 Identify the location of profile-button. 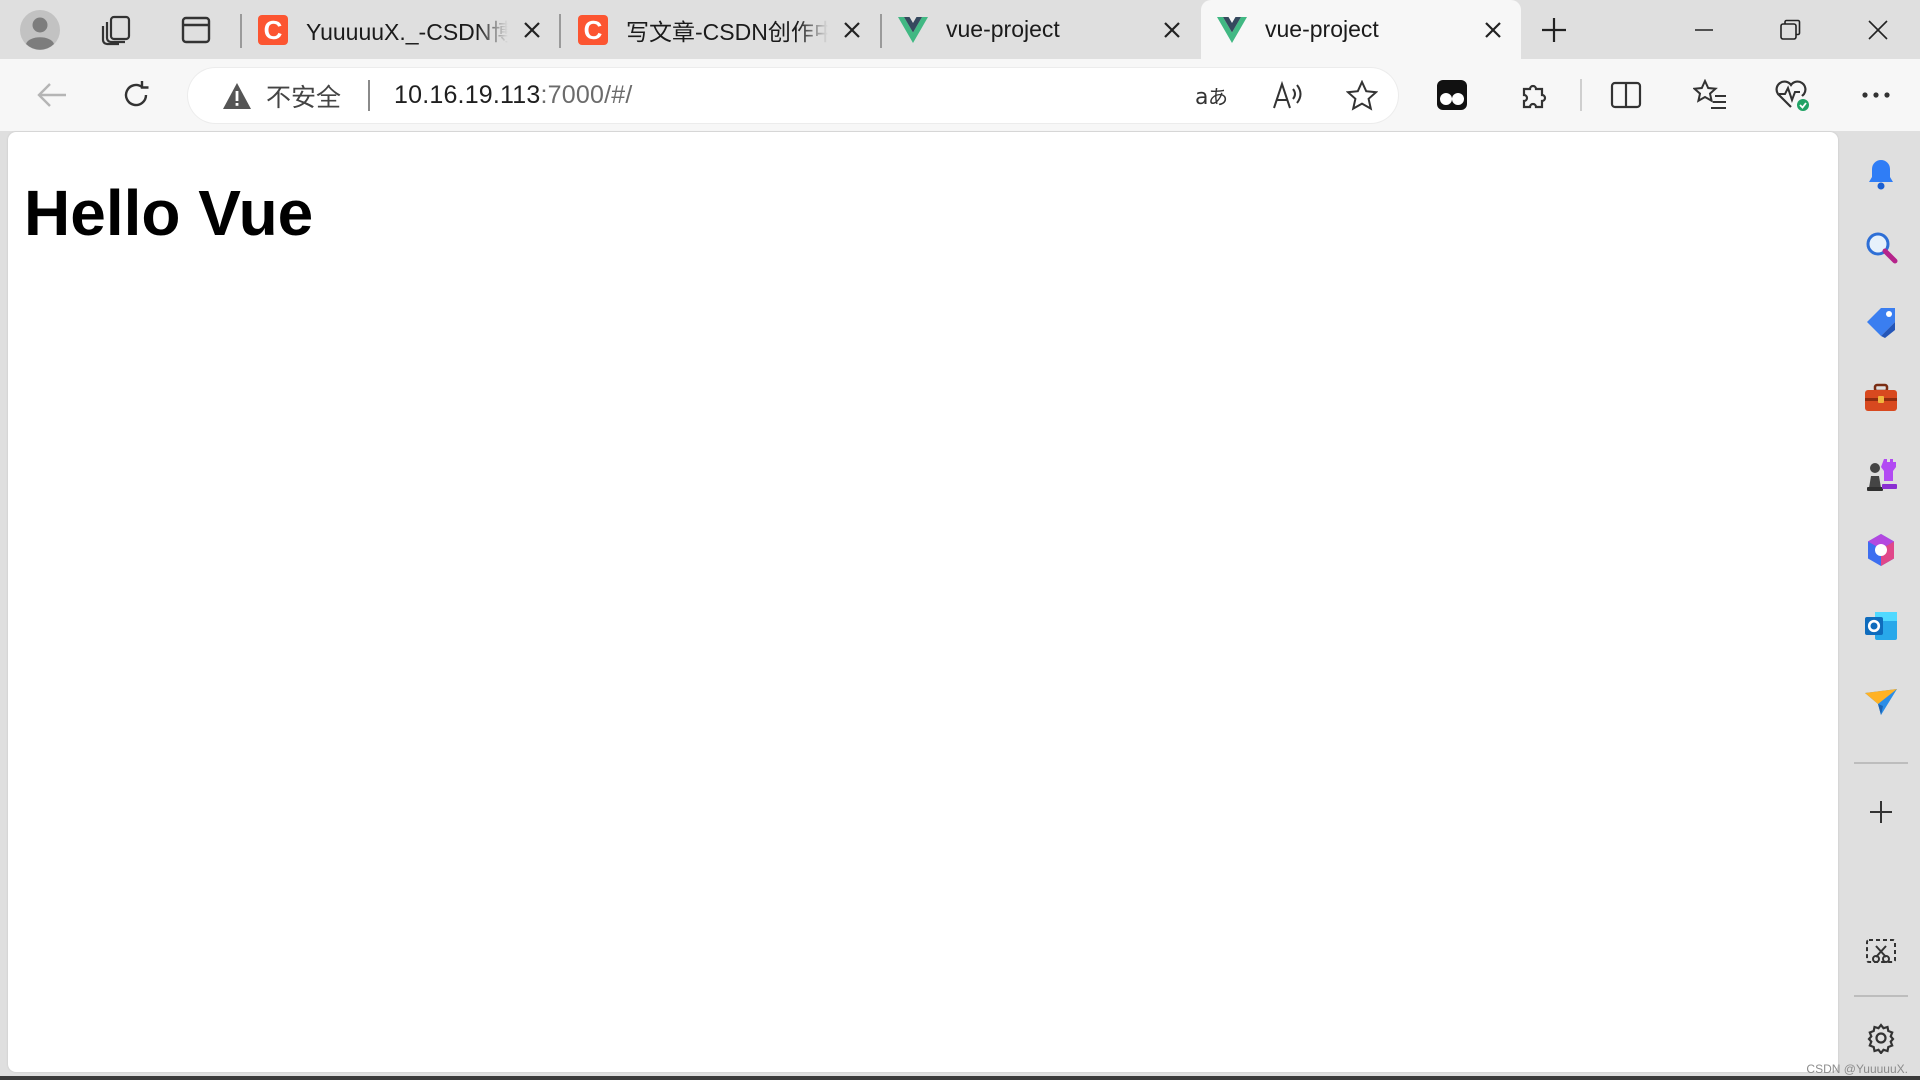
(40, 30).